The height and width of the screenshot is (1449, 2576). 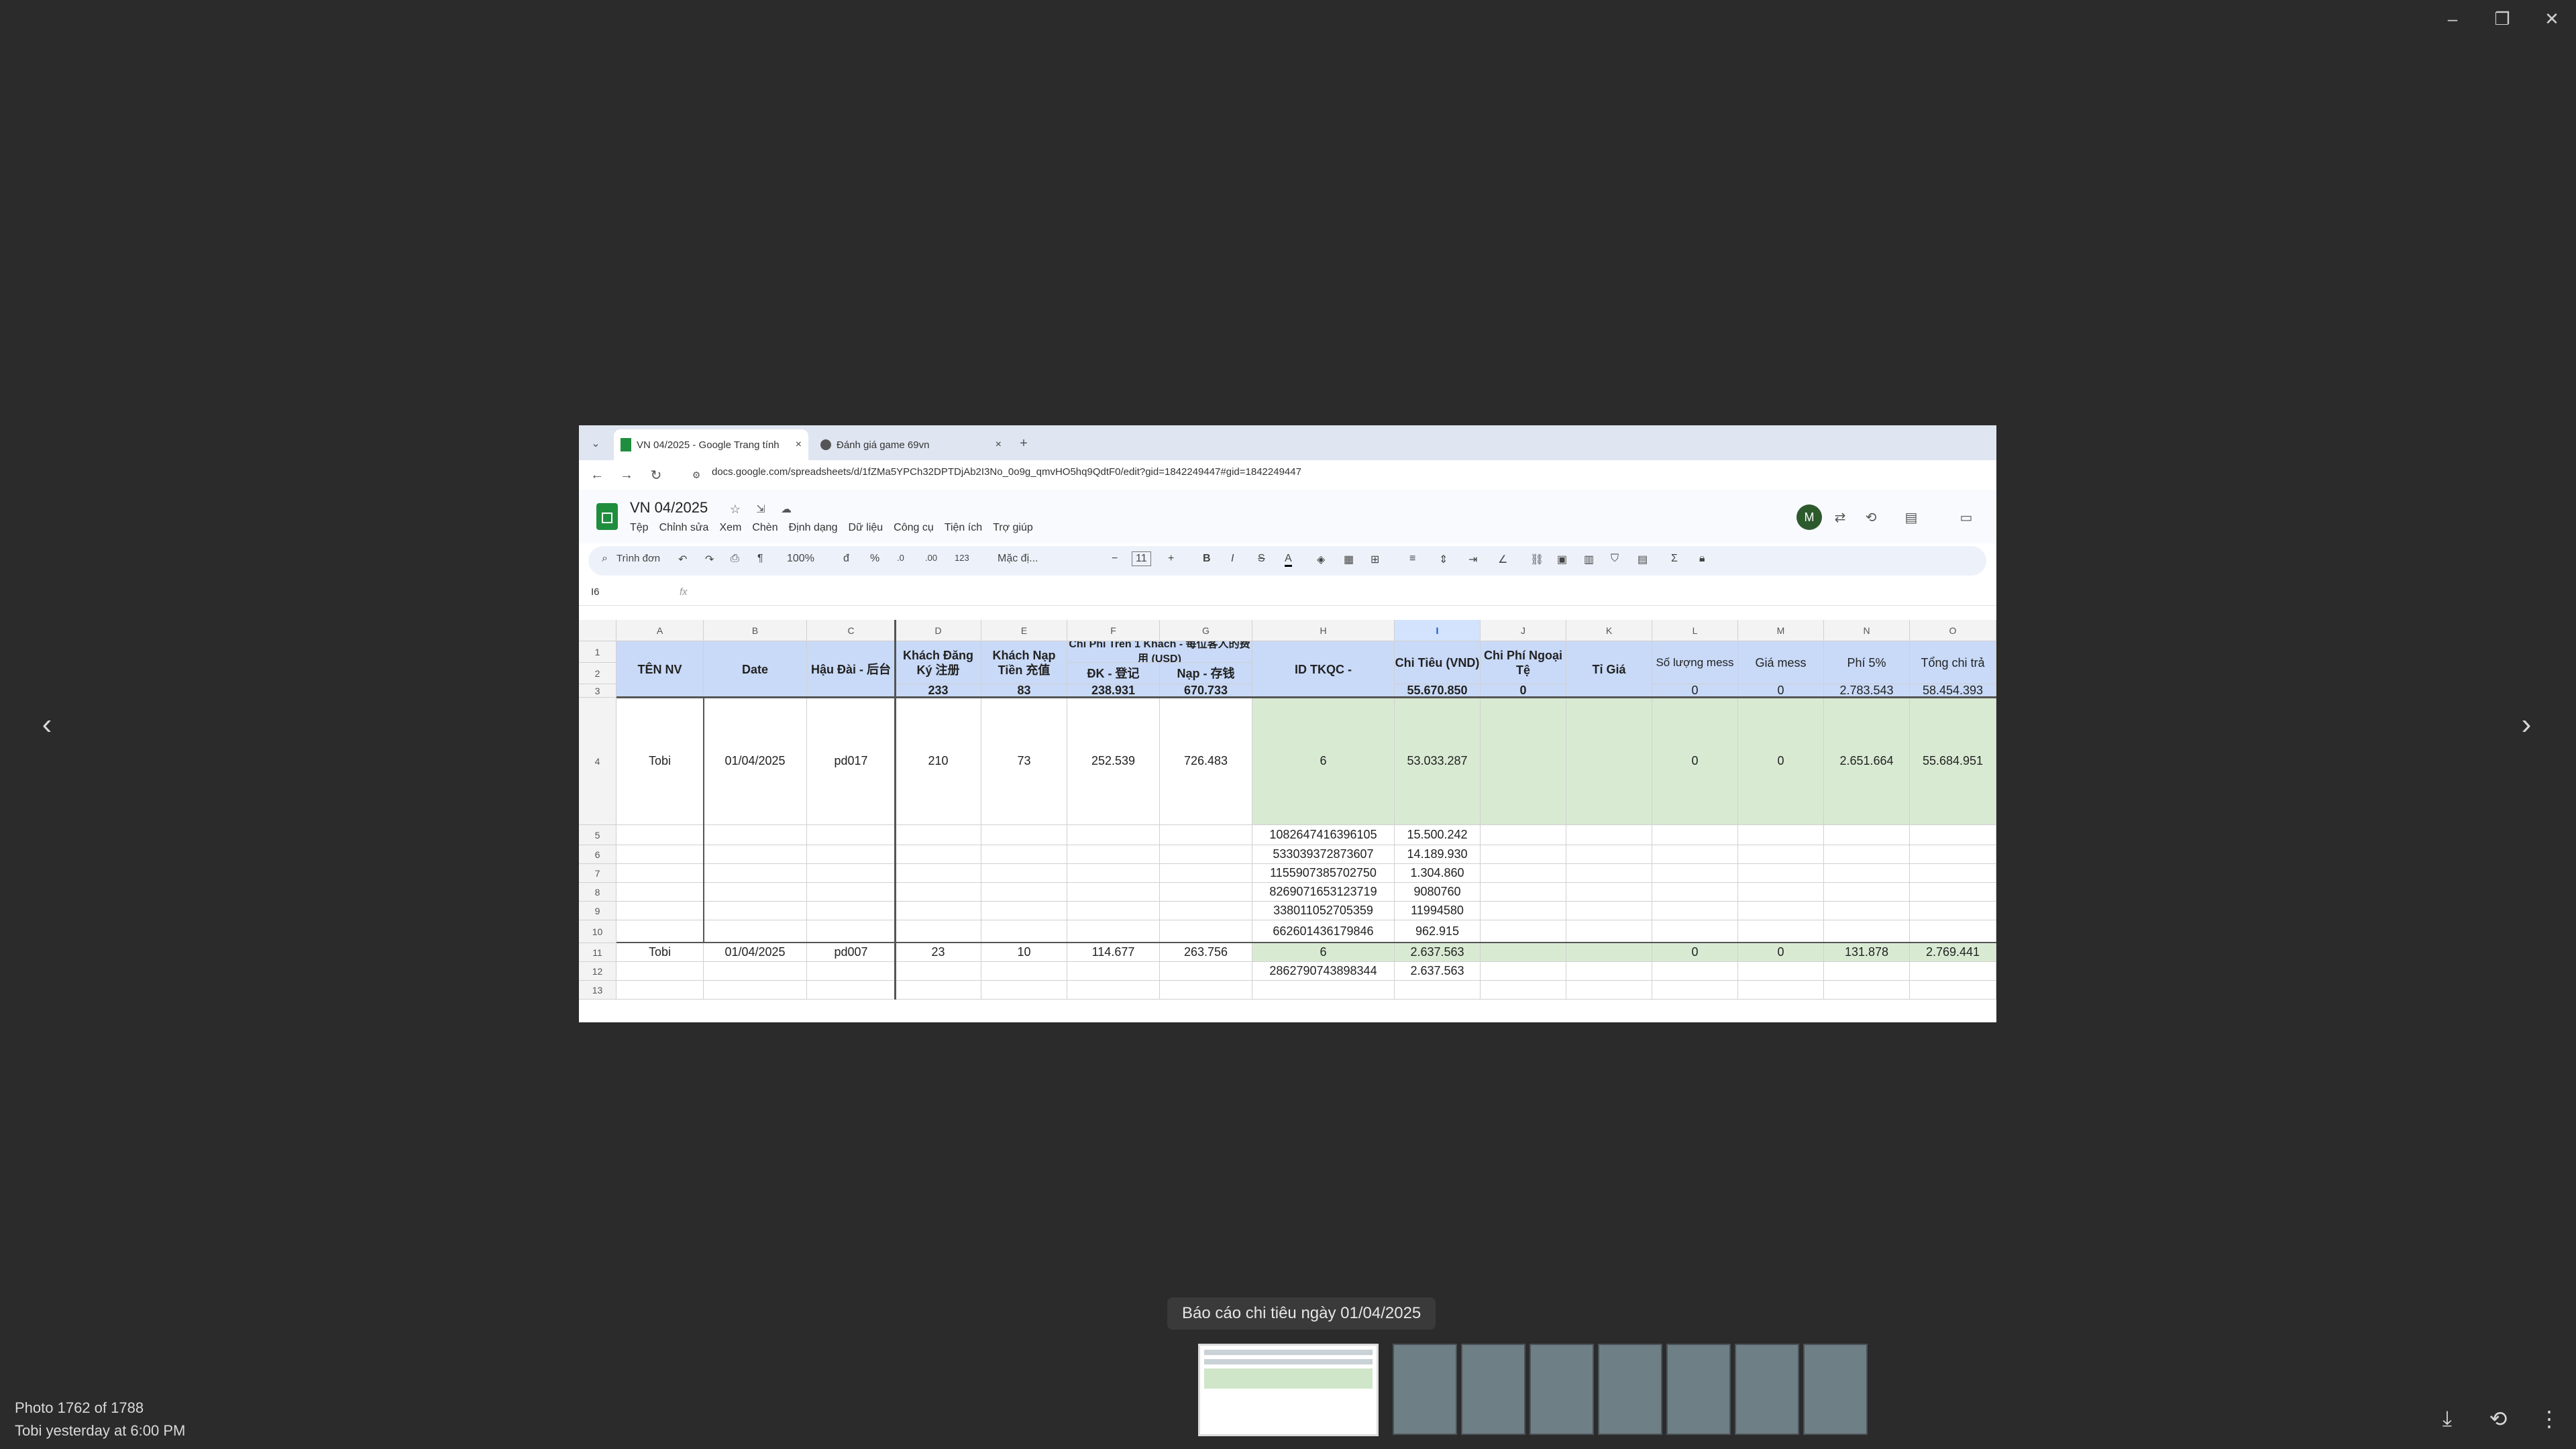 What do you see at coordinates (711, 444) in the screenshot?
I see `tab-sheet: VN 04/2025 - Google Trang tính ×` at bounding box center [711, 444].